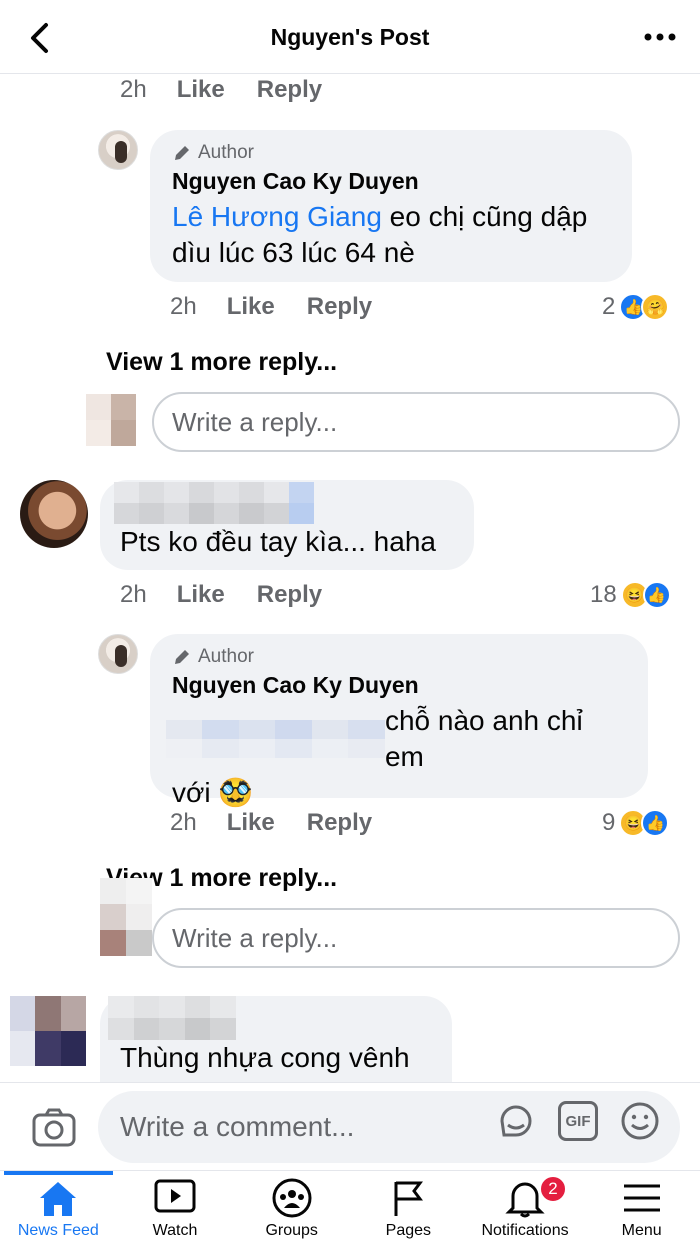 This screenshot has height=1244, width=700. What do you see at coordinates (408, 1230) in the screenshot?
I see `tab-label: Pages` at bounding box center [408, 1230].